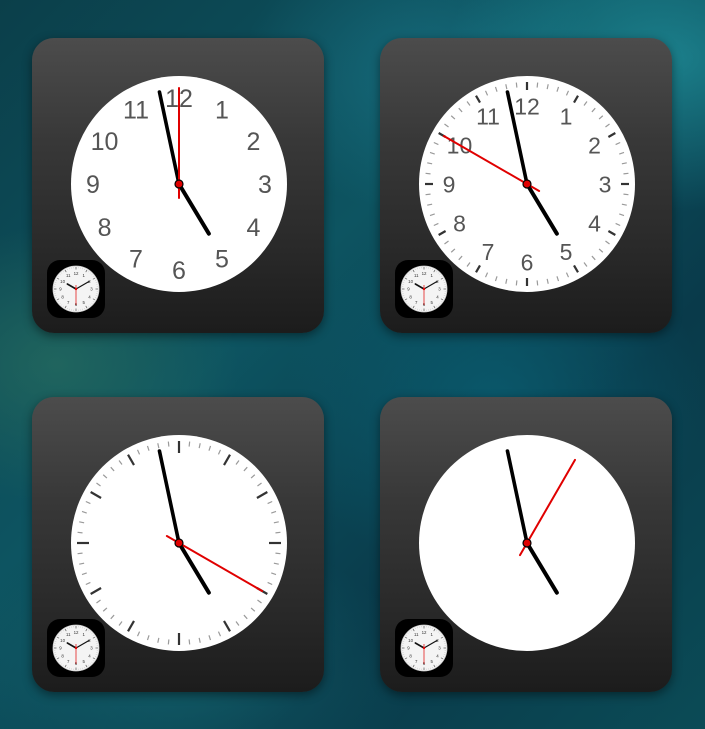  I want to click on clock-face: 12 12 3 45 6 78 9 1011, so click(179, 184).